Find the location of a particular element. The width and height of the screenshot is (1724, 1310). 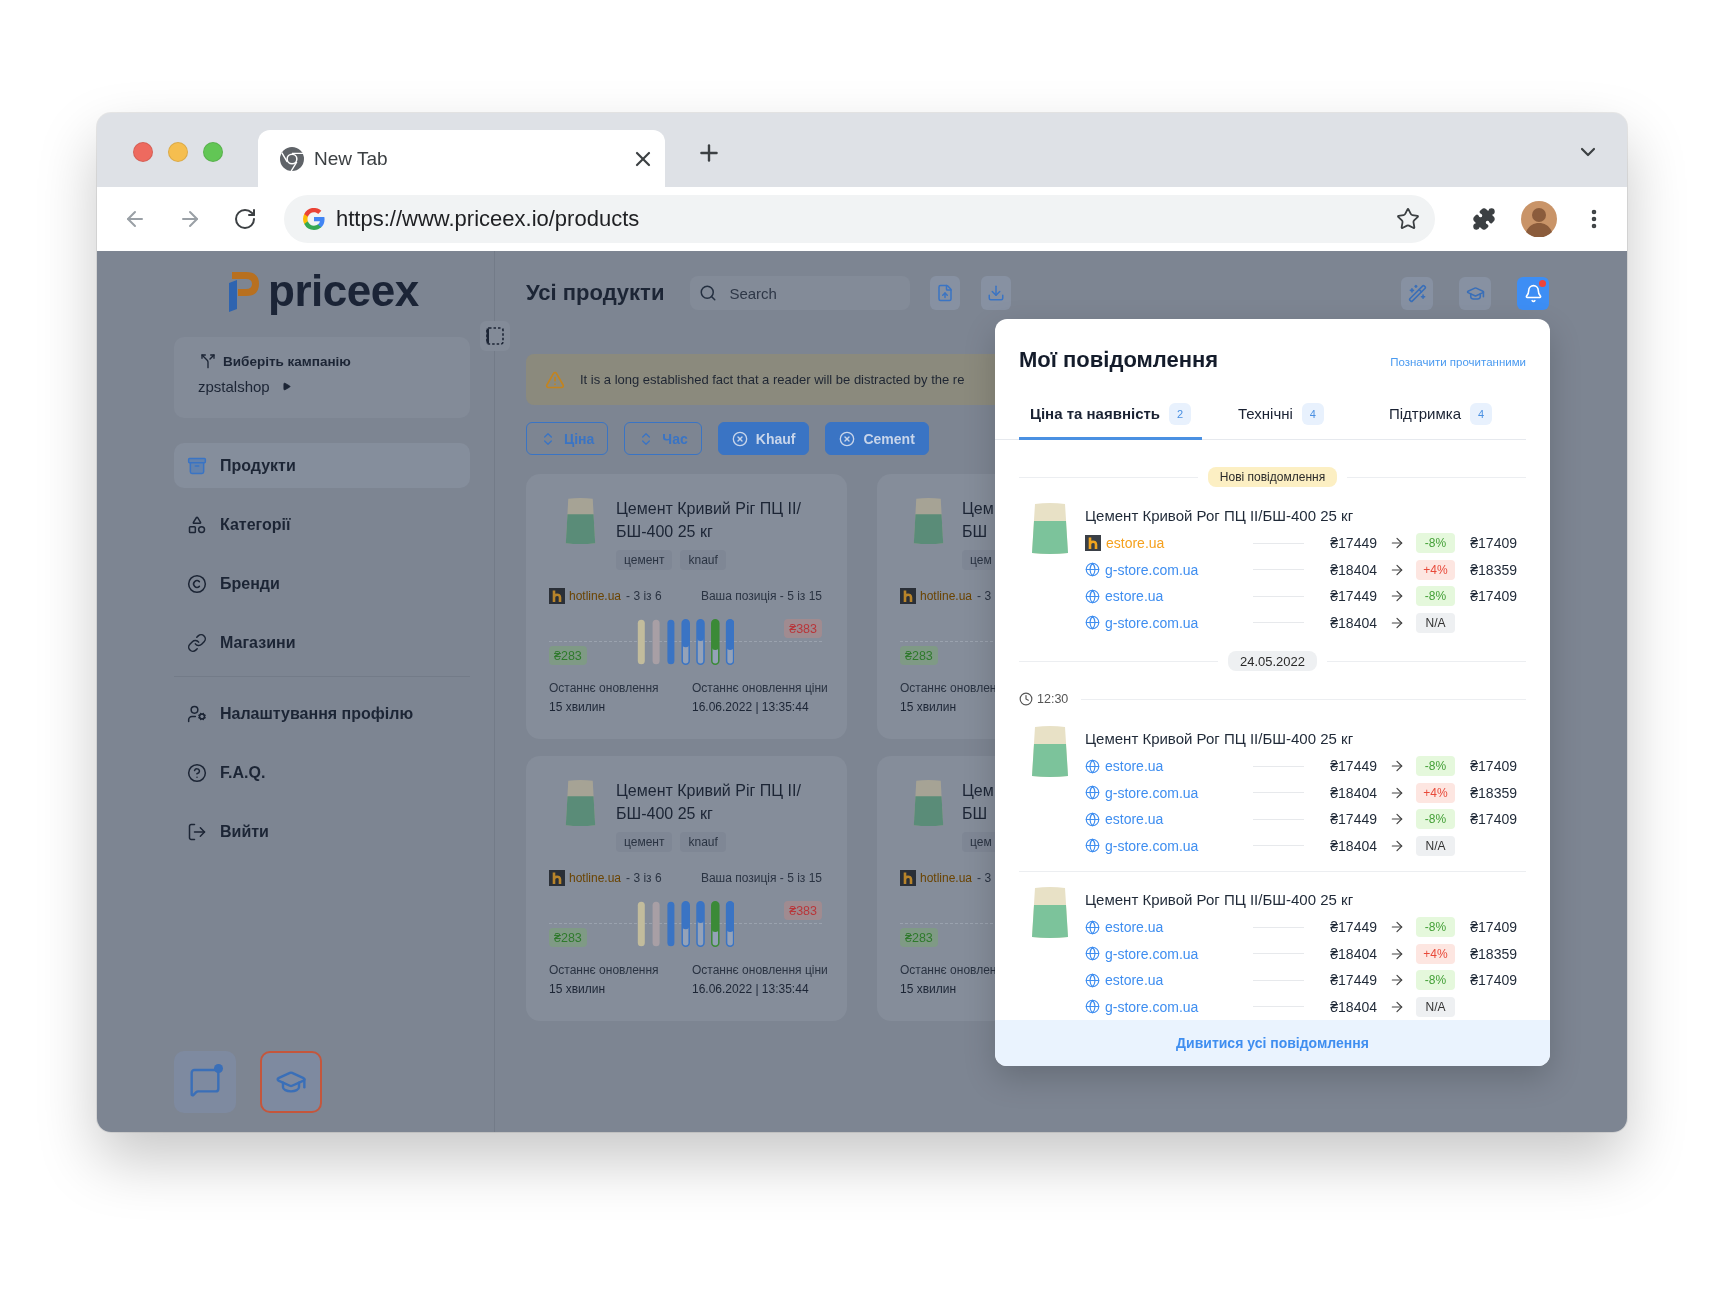

logo-text: priceex is located at coordinates (343, 291).